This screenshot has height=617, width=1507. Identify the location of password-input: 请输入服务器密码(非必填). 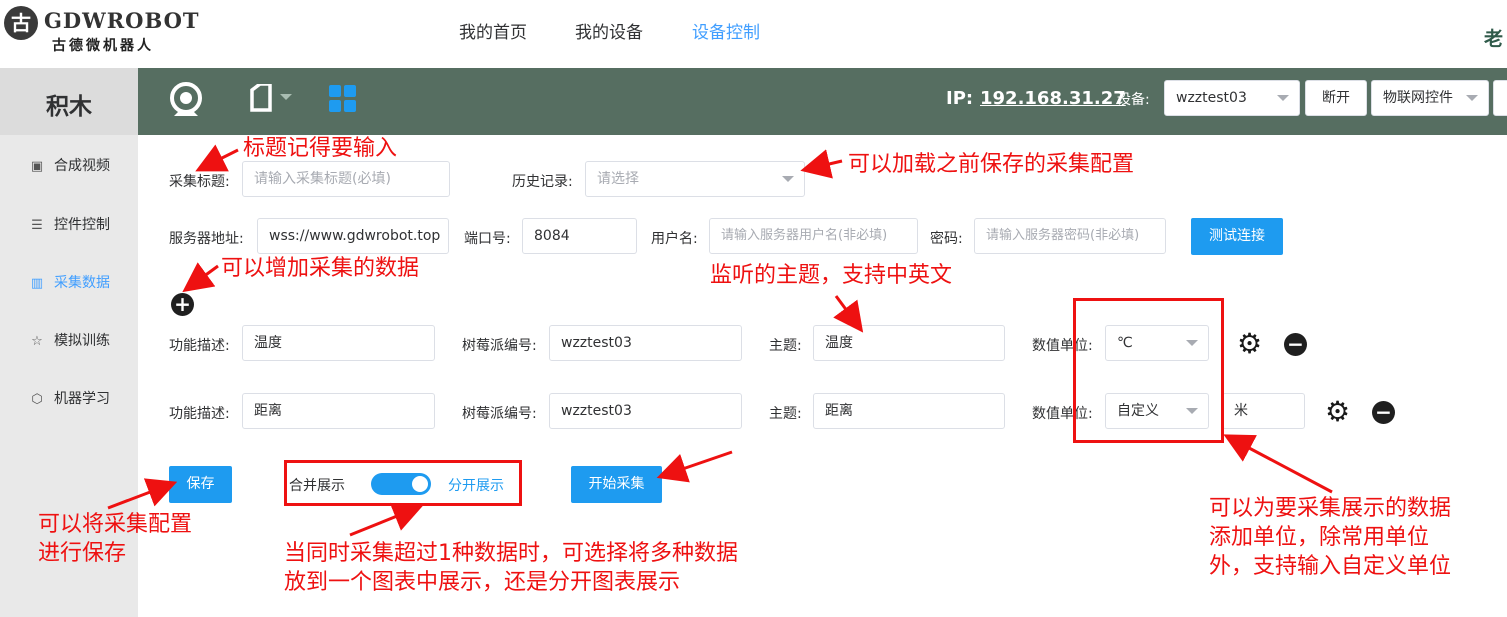
(1070, 236).